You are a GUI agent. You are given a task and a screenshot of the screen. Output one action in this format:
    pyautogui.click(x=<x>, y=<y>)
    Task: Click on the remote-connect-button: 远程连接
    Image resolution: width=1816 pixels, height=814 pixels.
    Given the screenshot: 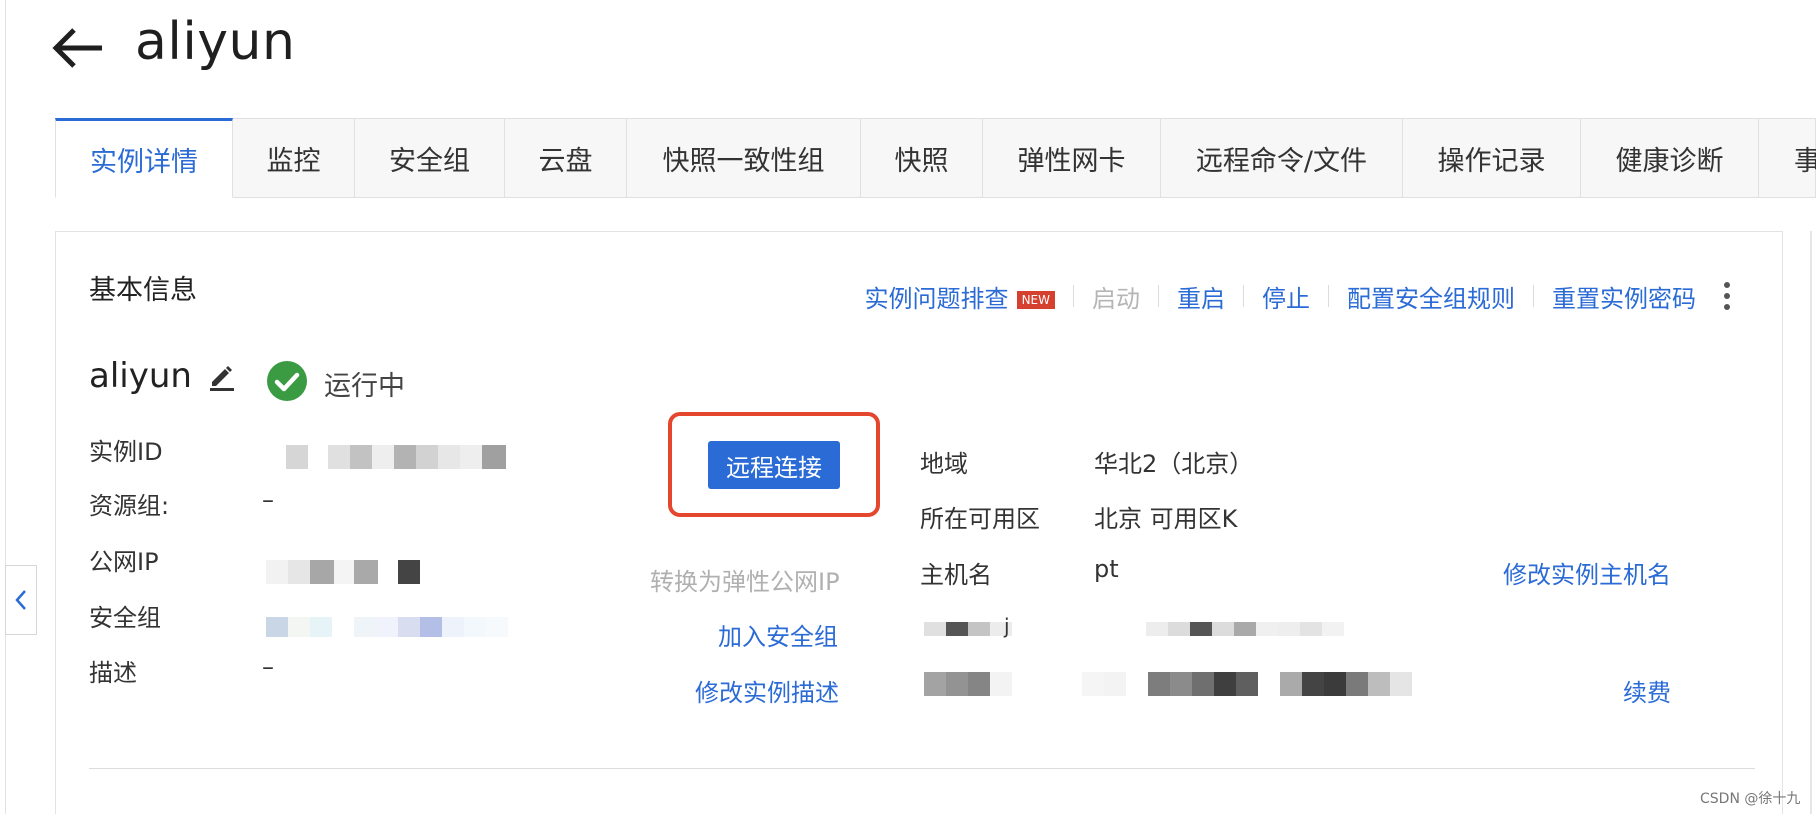 What is the action you would take?
    pyautogui.click(x=774, y=465)
    